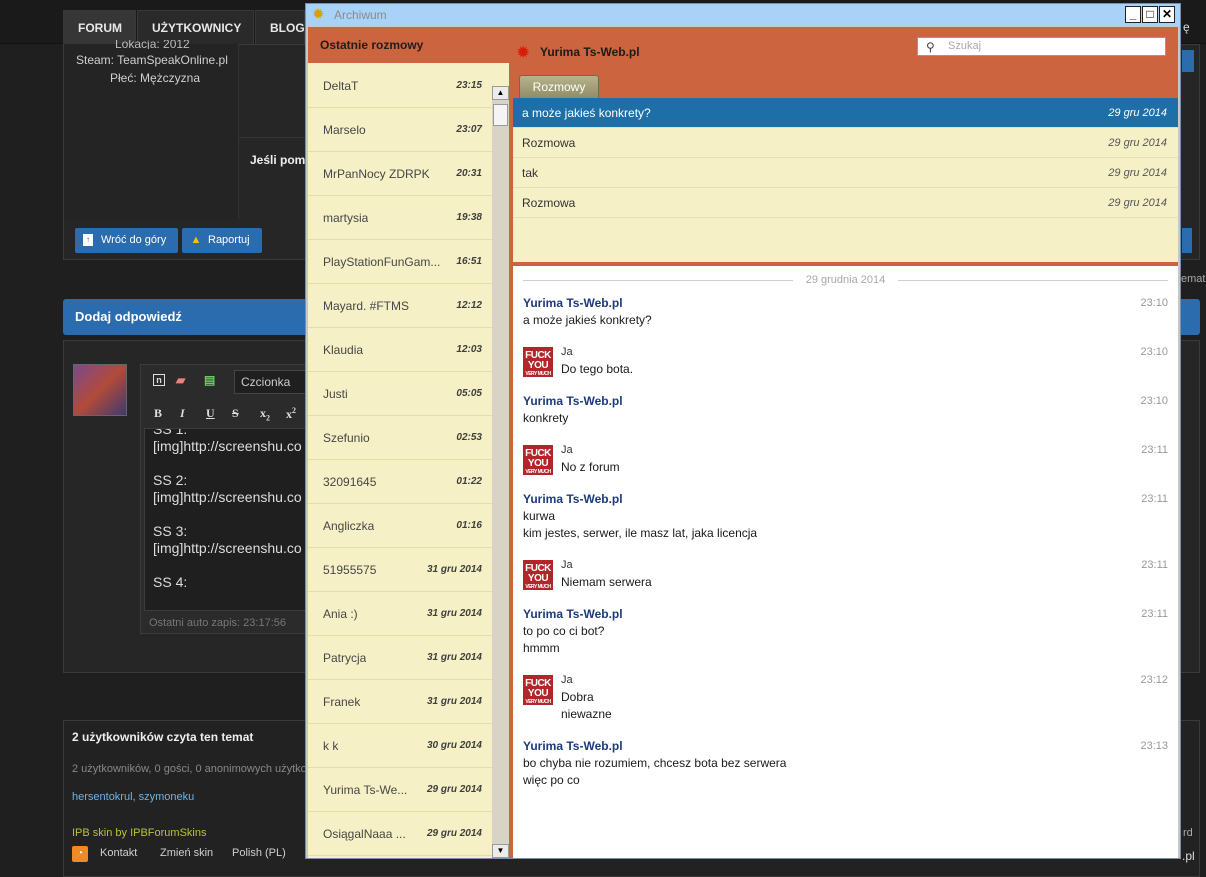 This screenshot has width=1206, height=877. I want to click on minimize-button: _, so click(1133, 14).